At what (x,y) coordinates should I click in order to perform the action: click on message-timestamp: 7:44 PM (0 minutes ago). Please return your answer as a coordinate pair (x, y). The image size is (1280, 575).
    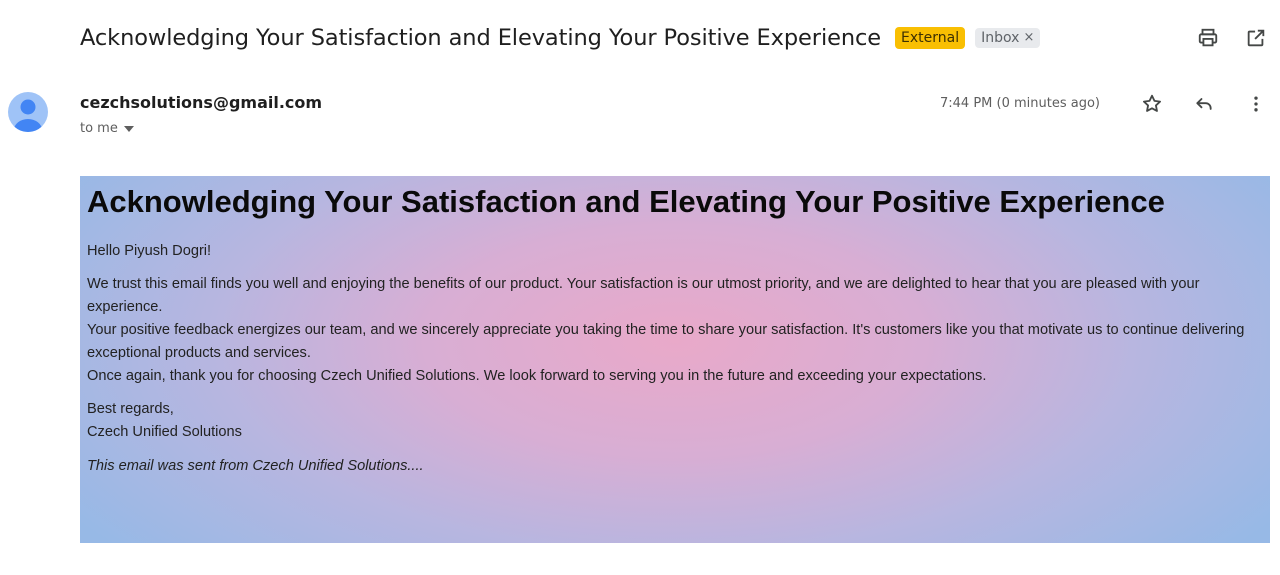
    Looking at the image, I should click on (1020, 103).